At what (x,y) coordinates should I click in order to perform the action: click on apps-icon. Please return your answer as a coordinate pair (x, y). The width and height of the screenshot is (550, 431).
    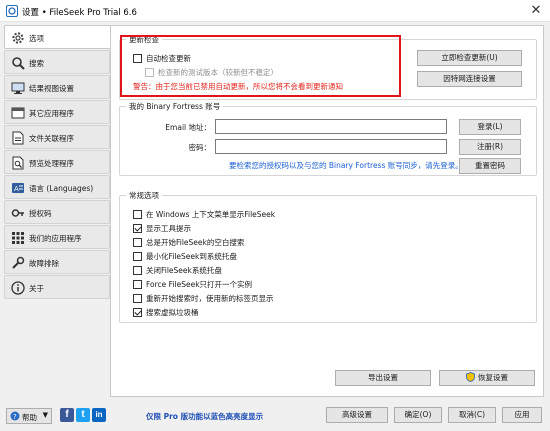
    Looking at the image, I should click on (18, 113).